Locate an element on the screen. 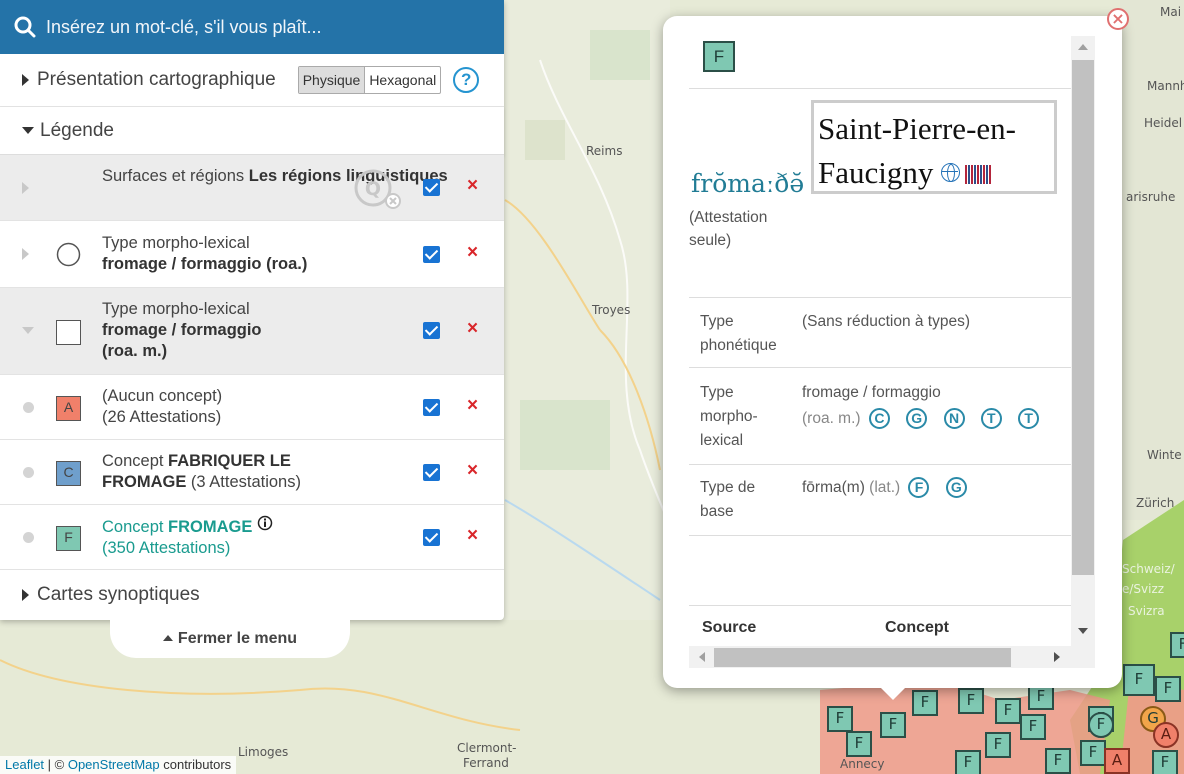 Image resolution: width=1184 pixels, height=774 pixels. legend-concept-none: A (Aucun concept) (26 Attestations) × is located at coordinates (252, 407).